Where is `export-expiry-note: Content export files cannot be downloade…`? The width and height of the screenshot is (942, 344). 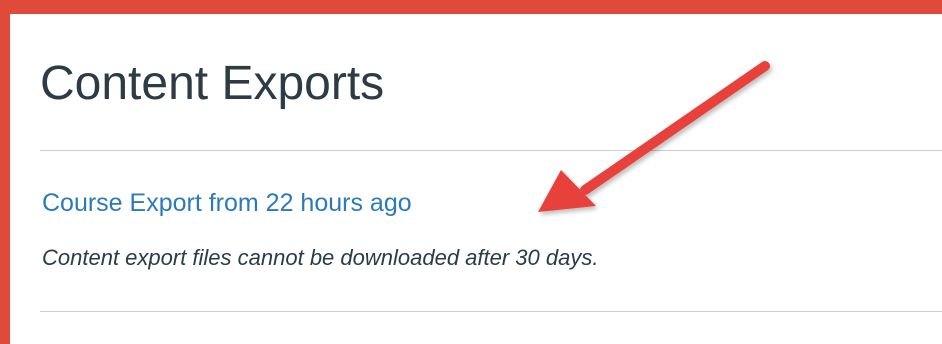
export-expiry-note: Content export files cannot be downloade… is located at coordinates (320, 257).